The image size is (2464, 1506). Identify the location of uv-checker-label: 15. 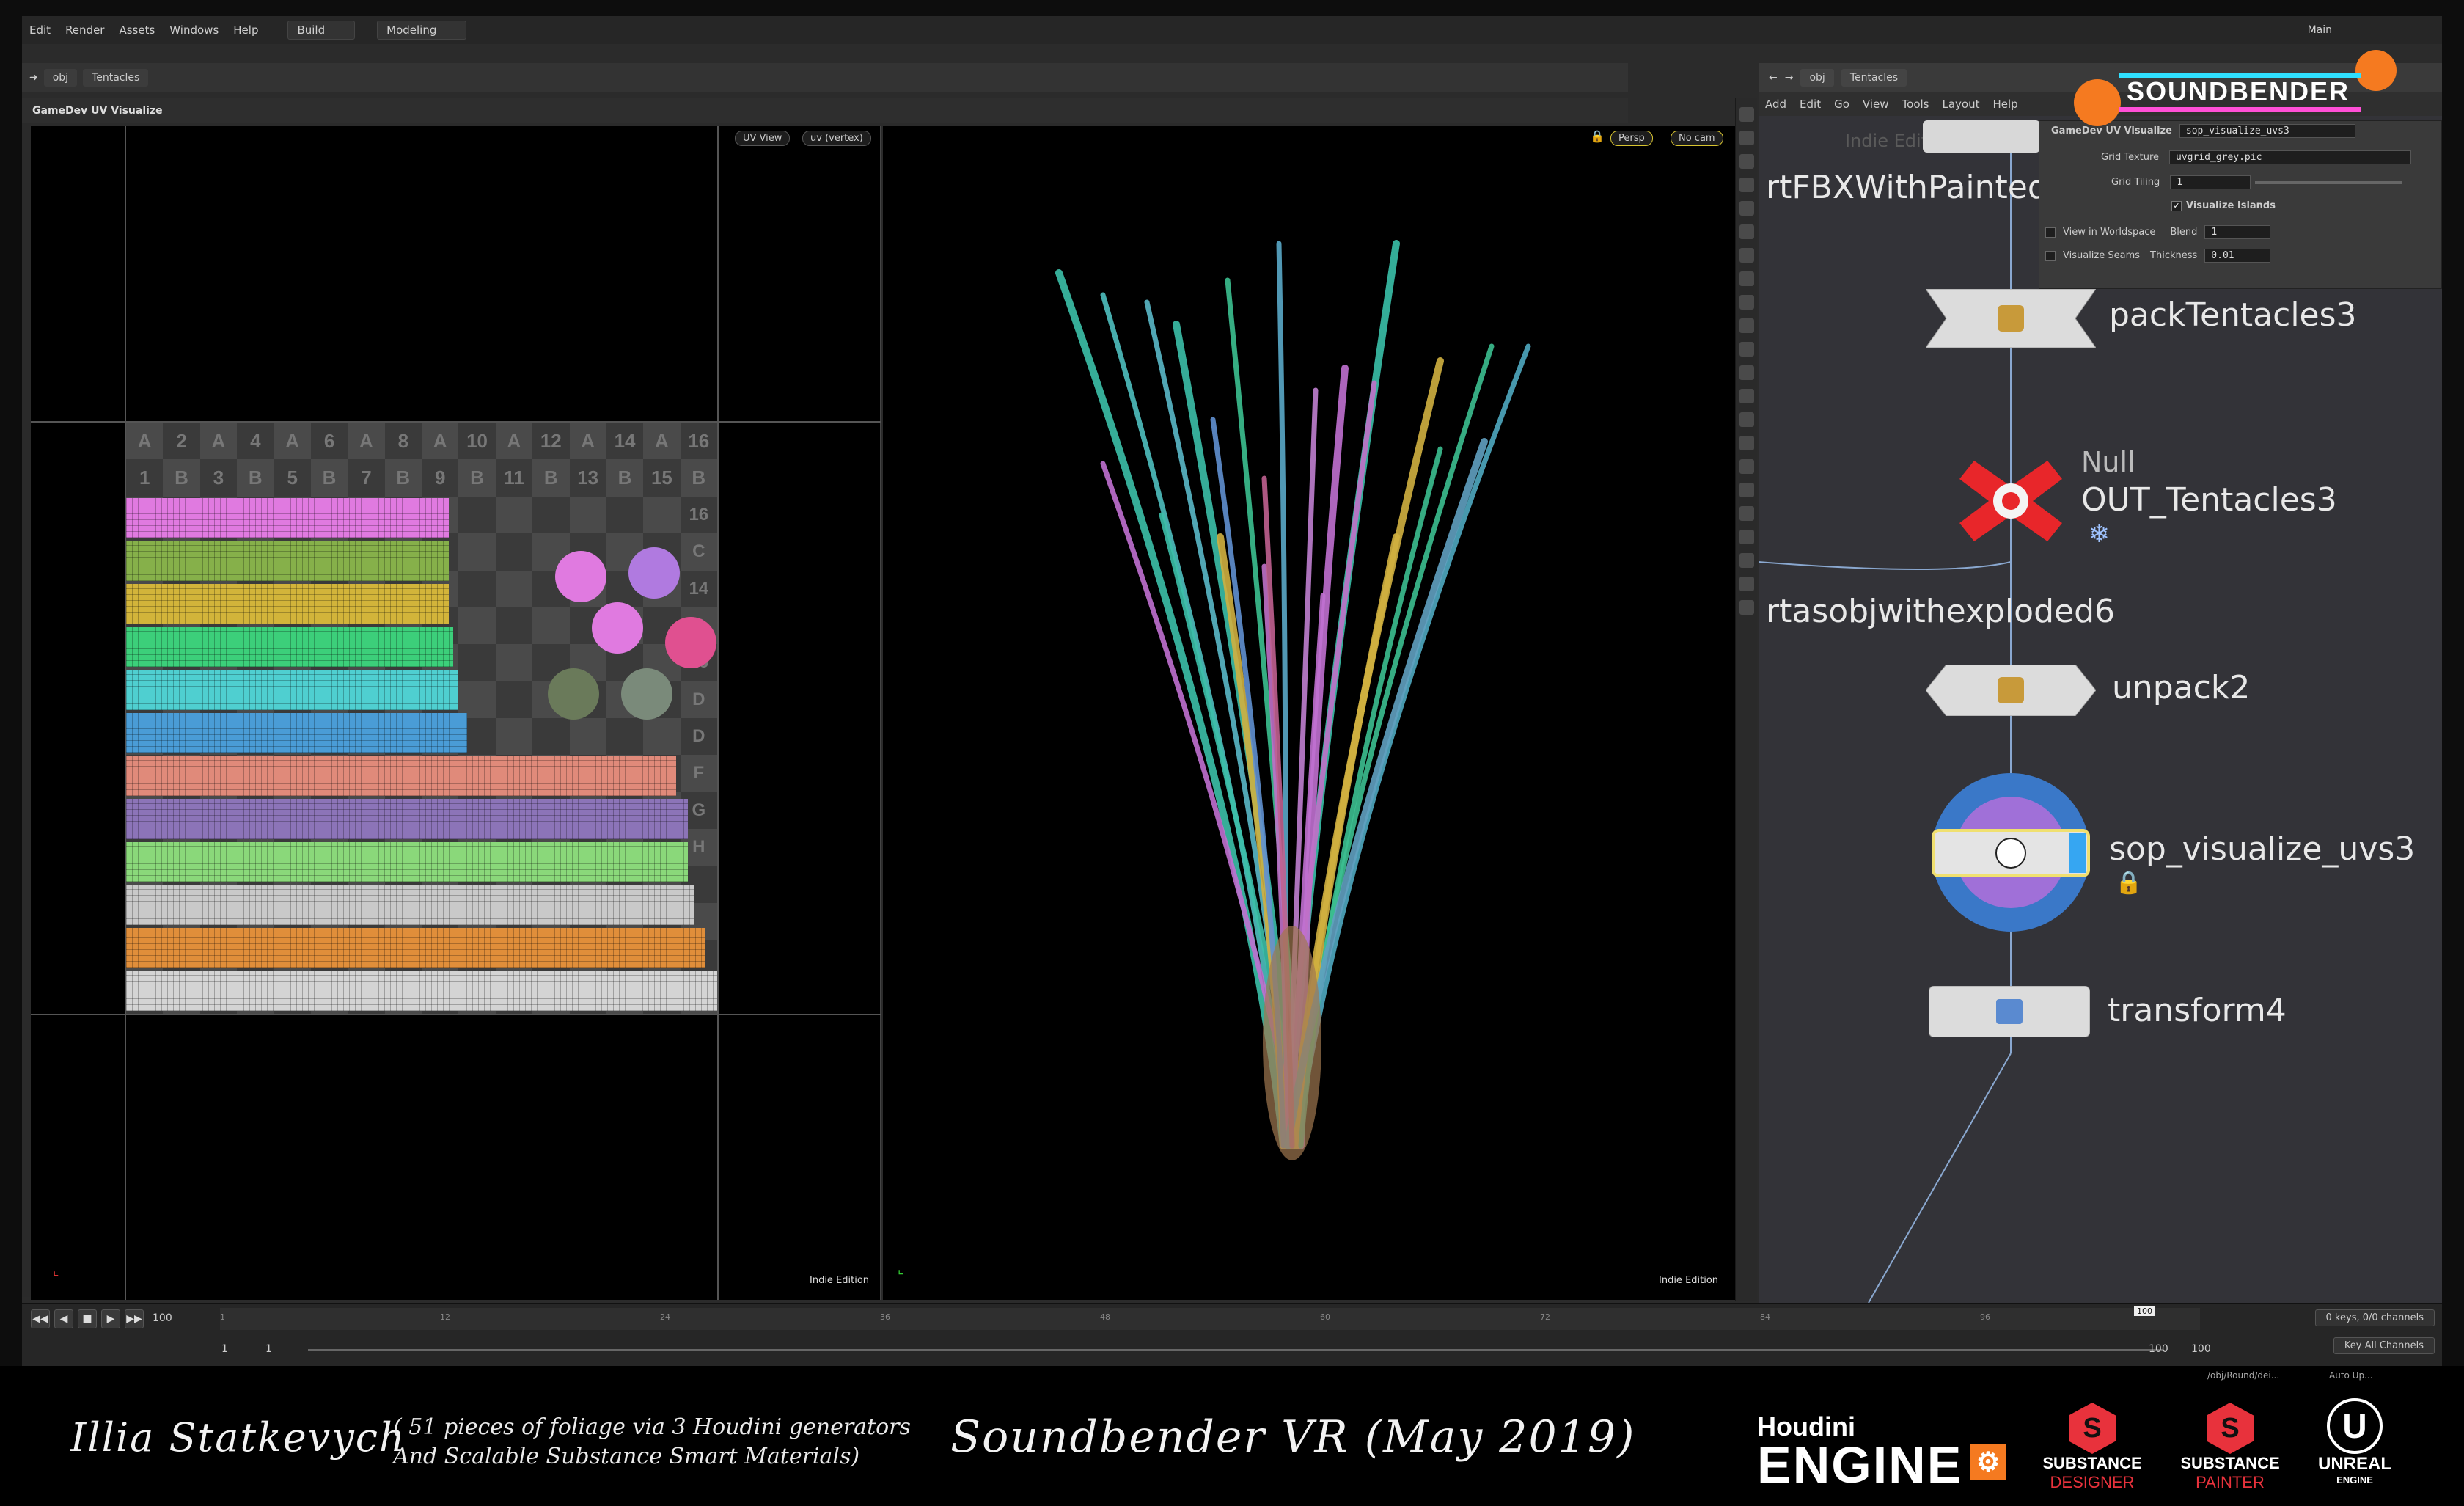
(661, 478).